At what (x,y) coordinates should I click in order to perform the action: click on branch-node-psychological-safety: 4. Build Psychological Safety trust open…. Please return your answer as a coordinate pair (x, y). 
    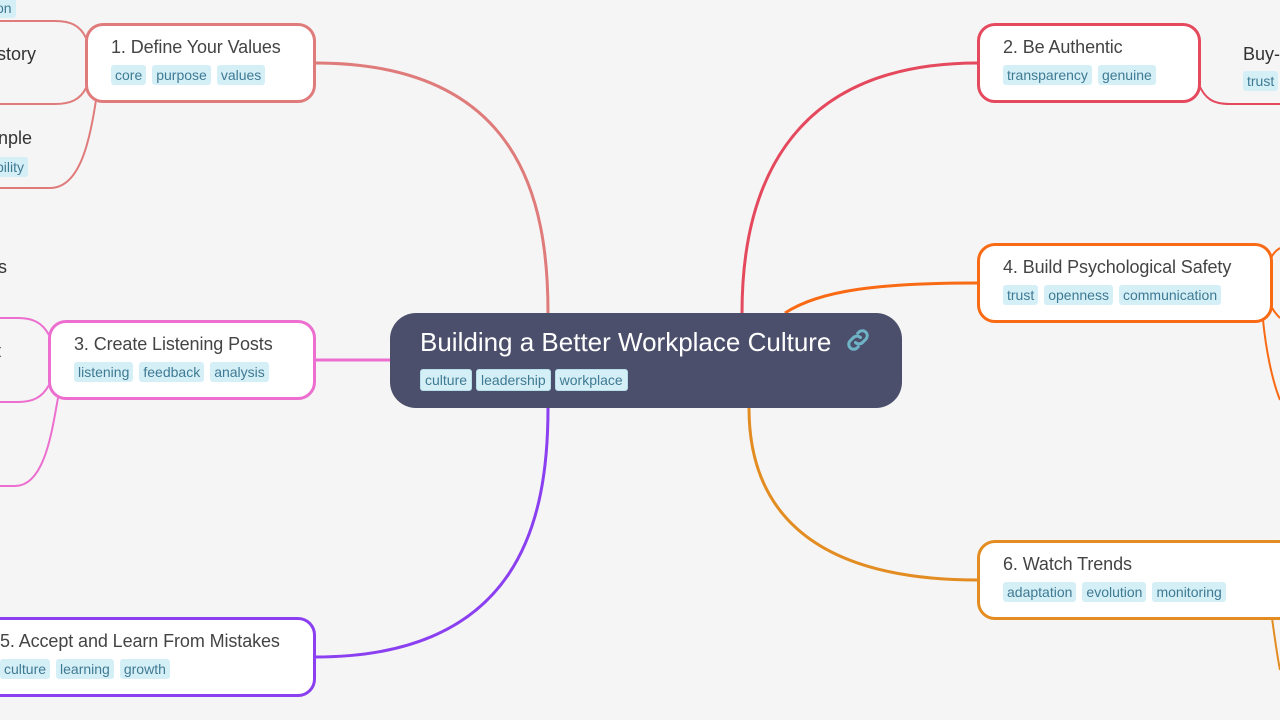
    Looking at the image, I should click on (1125, 283).